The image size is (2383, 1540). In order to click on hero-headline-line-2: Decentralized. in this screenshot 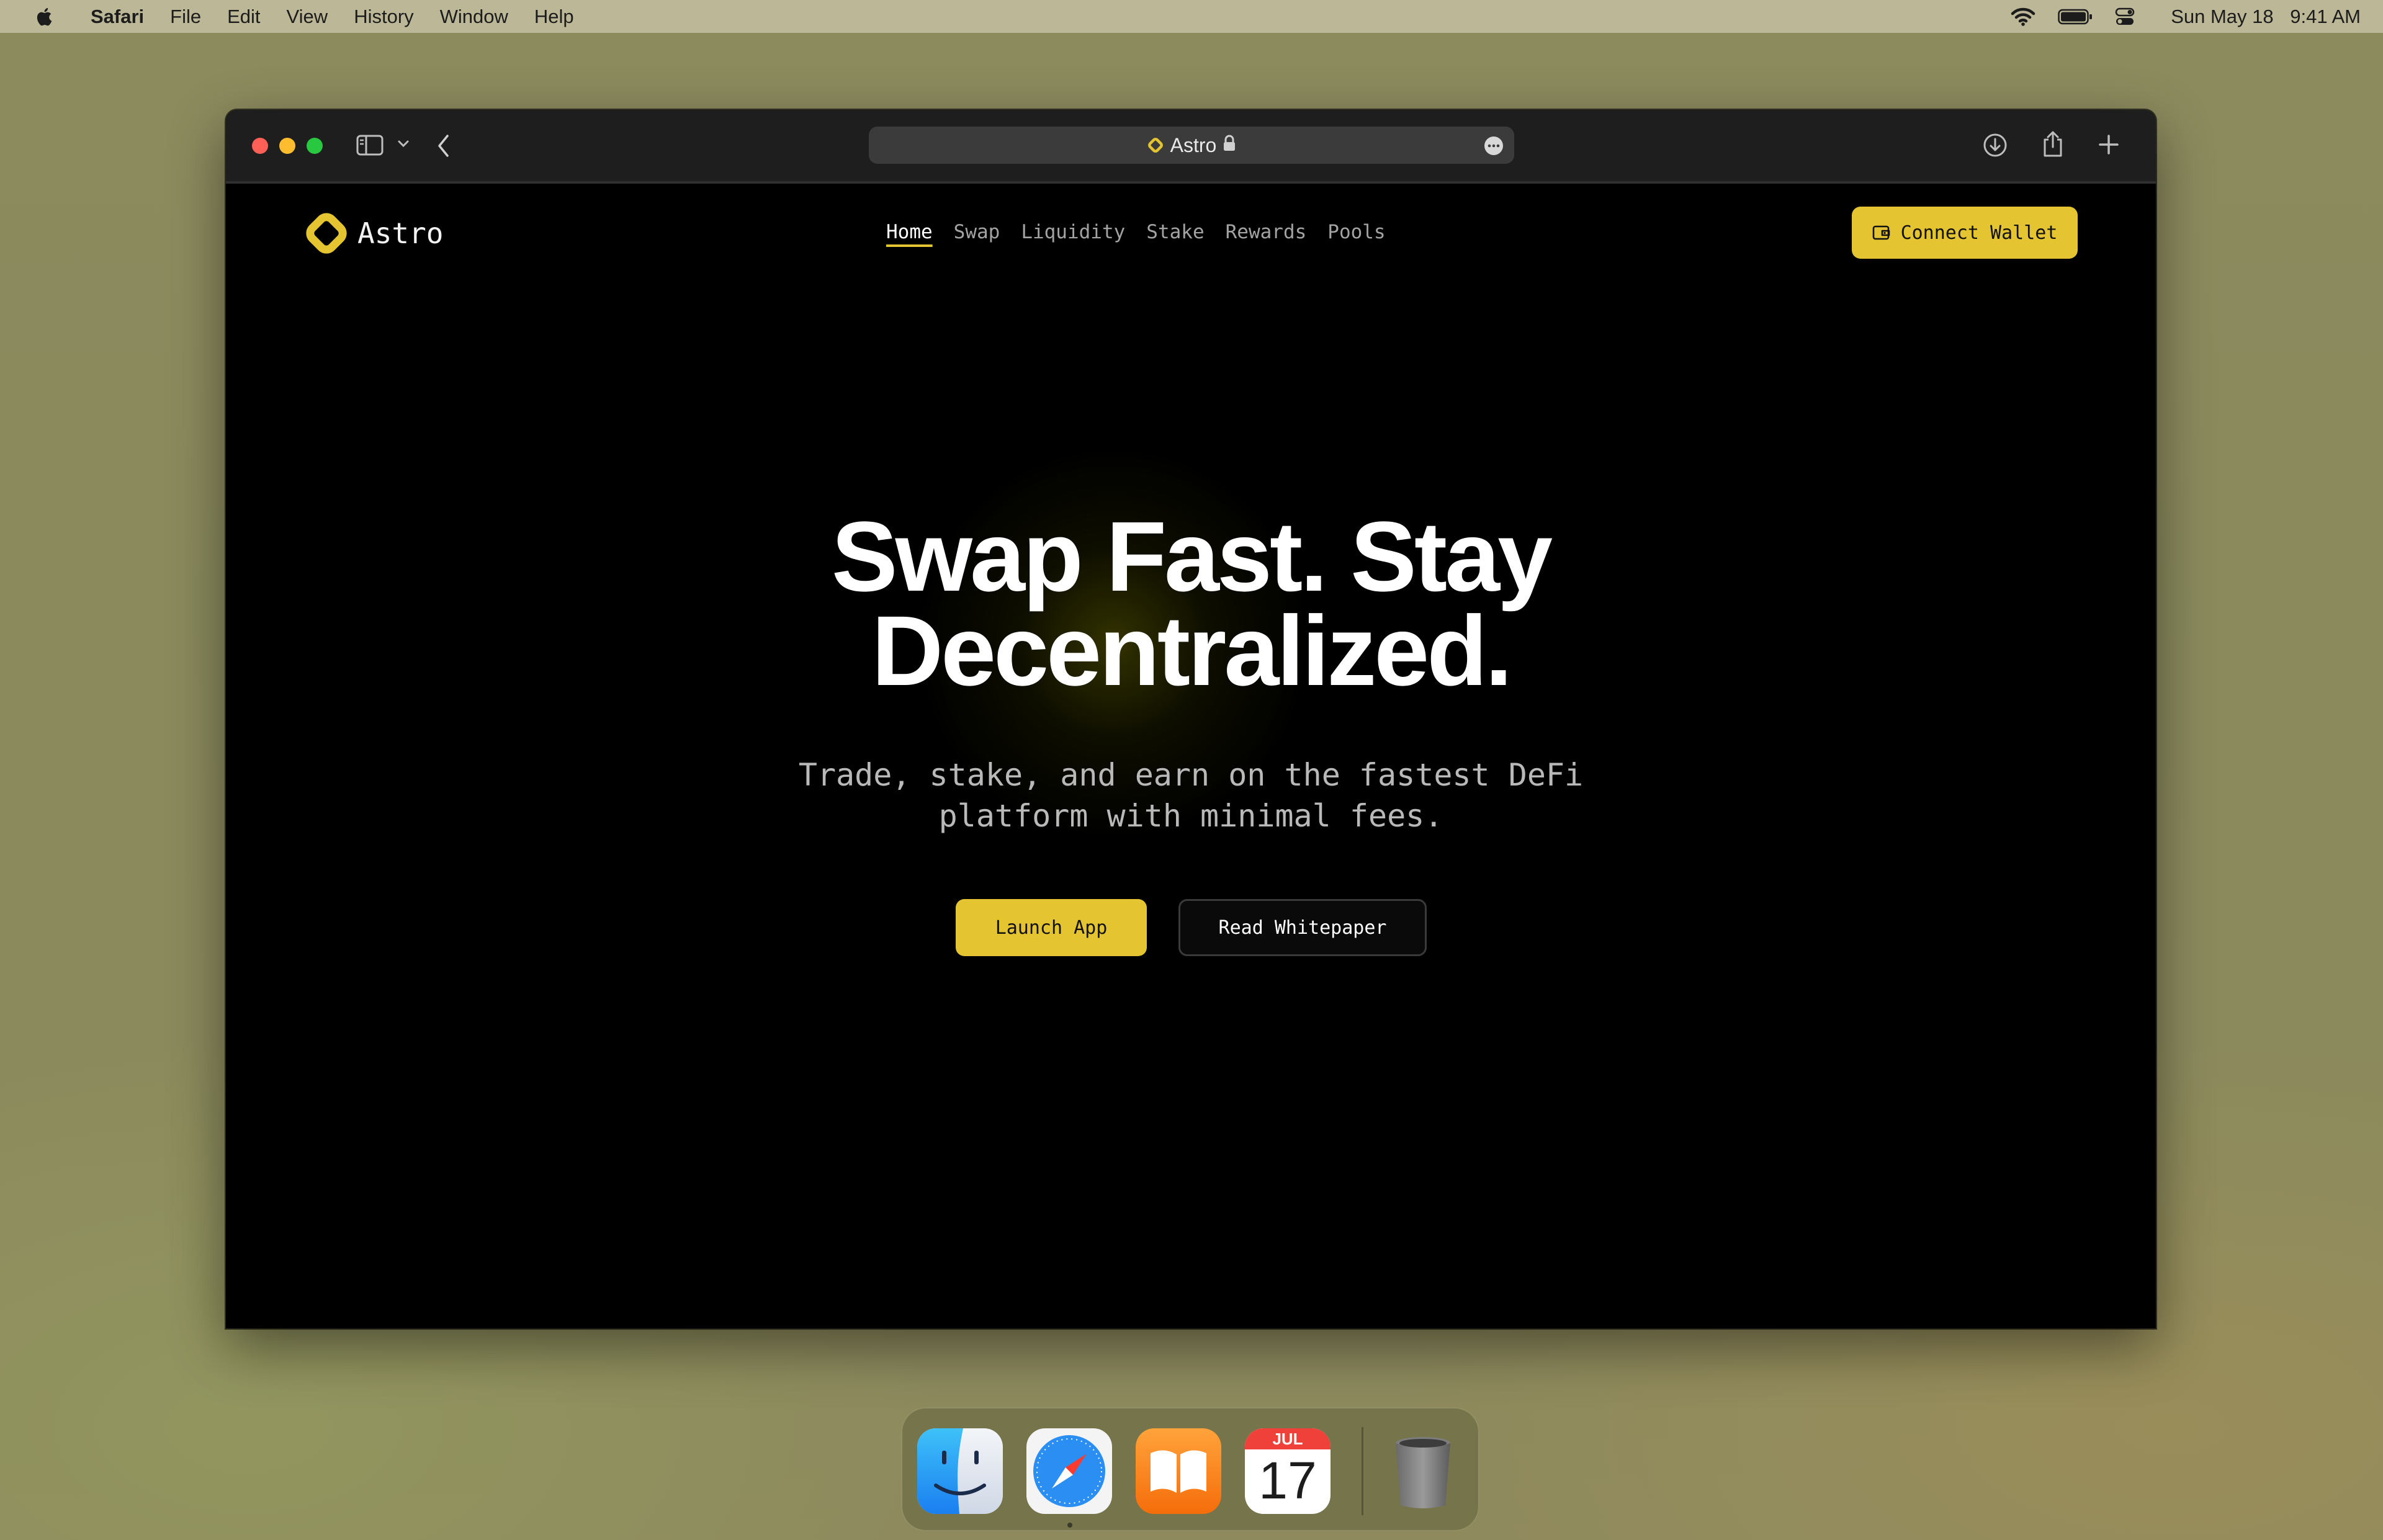, I will do `click(1192, 650)`.